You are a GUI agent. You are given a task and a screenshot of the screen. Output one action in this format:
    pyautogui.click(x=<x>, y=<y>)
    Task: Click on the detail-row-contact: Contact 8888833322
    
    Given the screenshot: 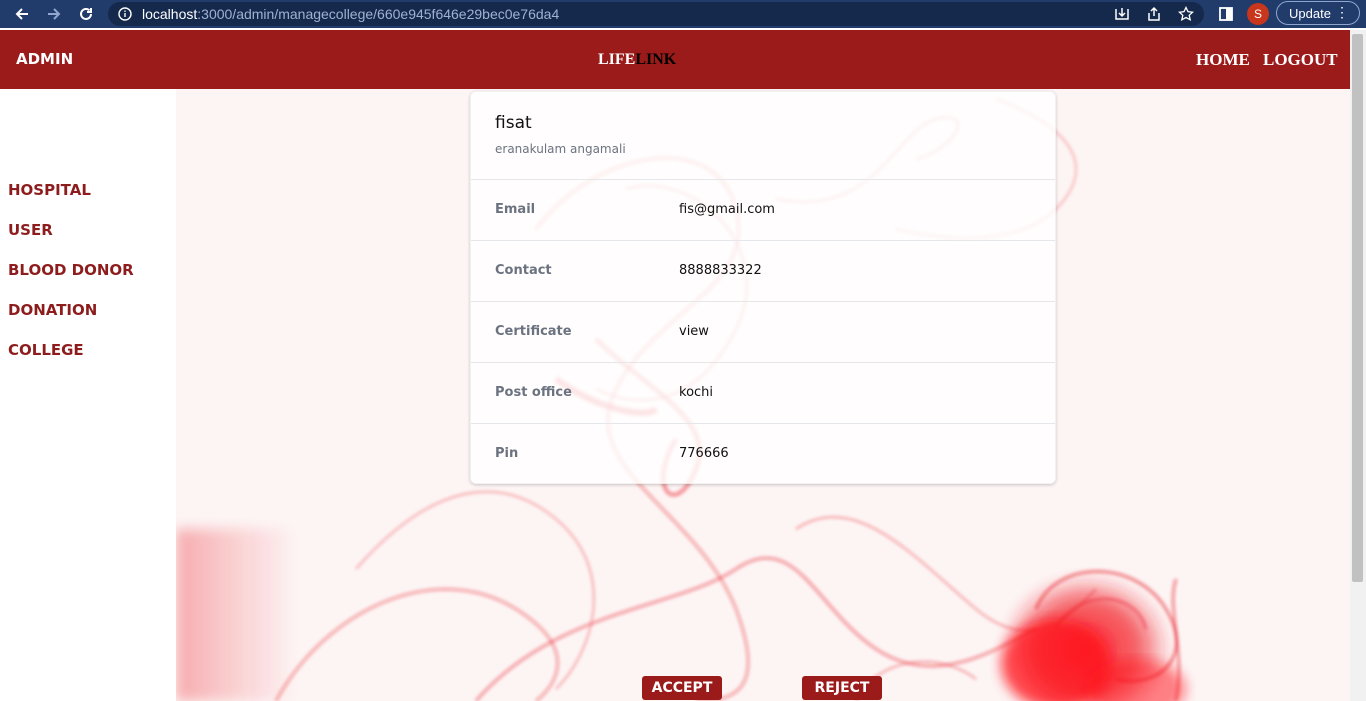 What is the action you would take?
    pyautogui.click(x=763, y=271)
    